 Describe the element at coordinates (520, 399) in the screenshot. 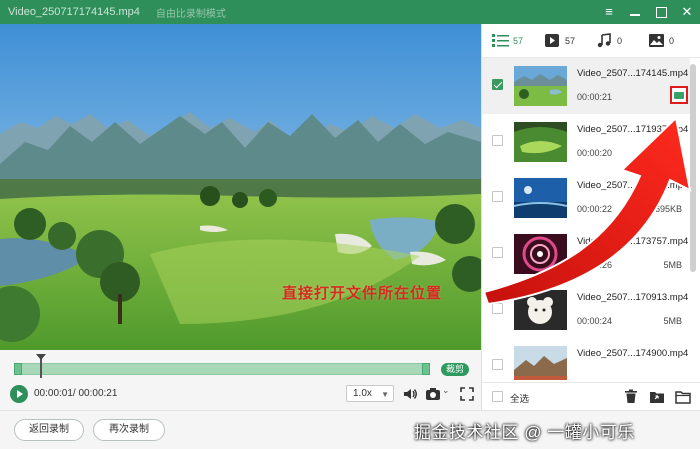

I see `select-all-label: 全选` at that location.